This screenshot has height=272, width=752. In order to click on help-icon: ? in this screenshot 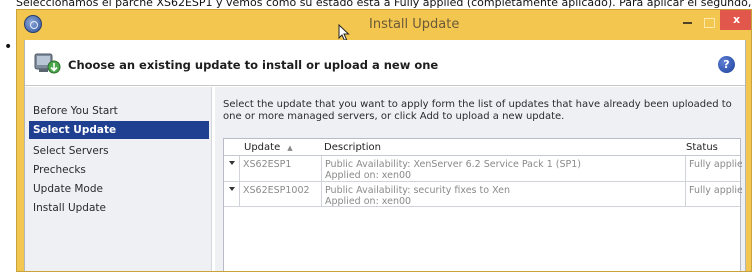, I will do `click(726, 64)`.